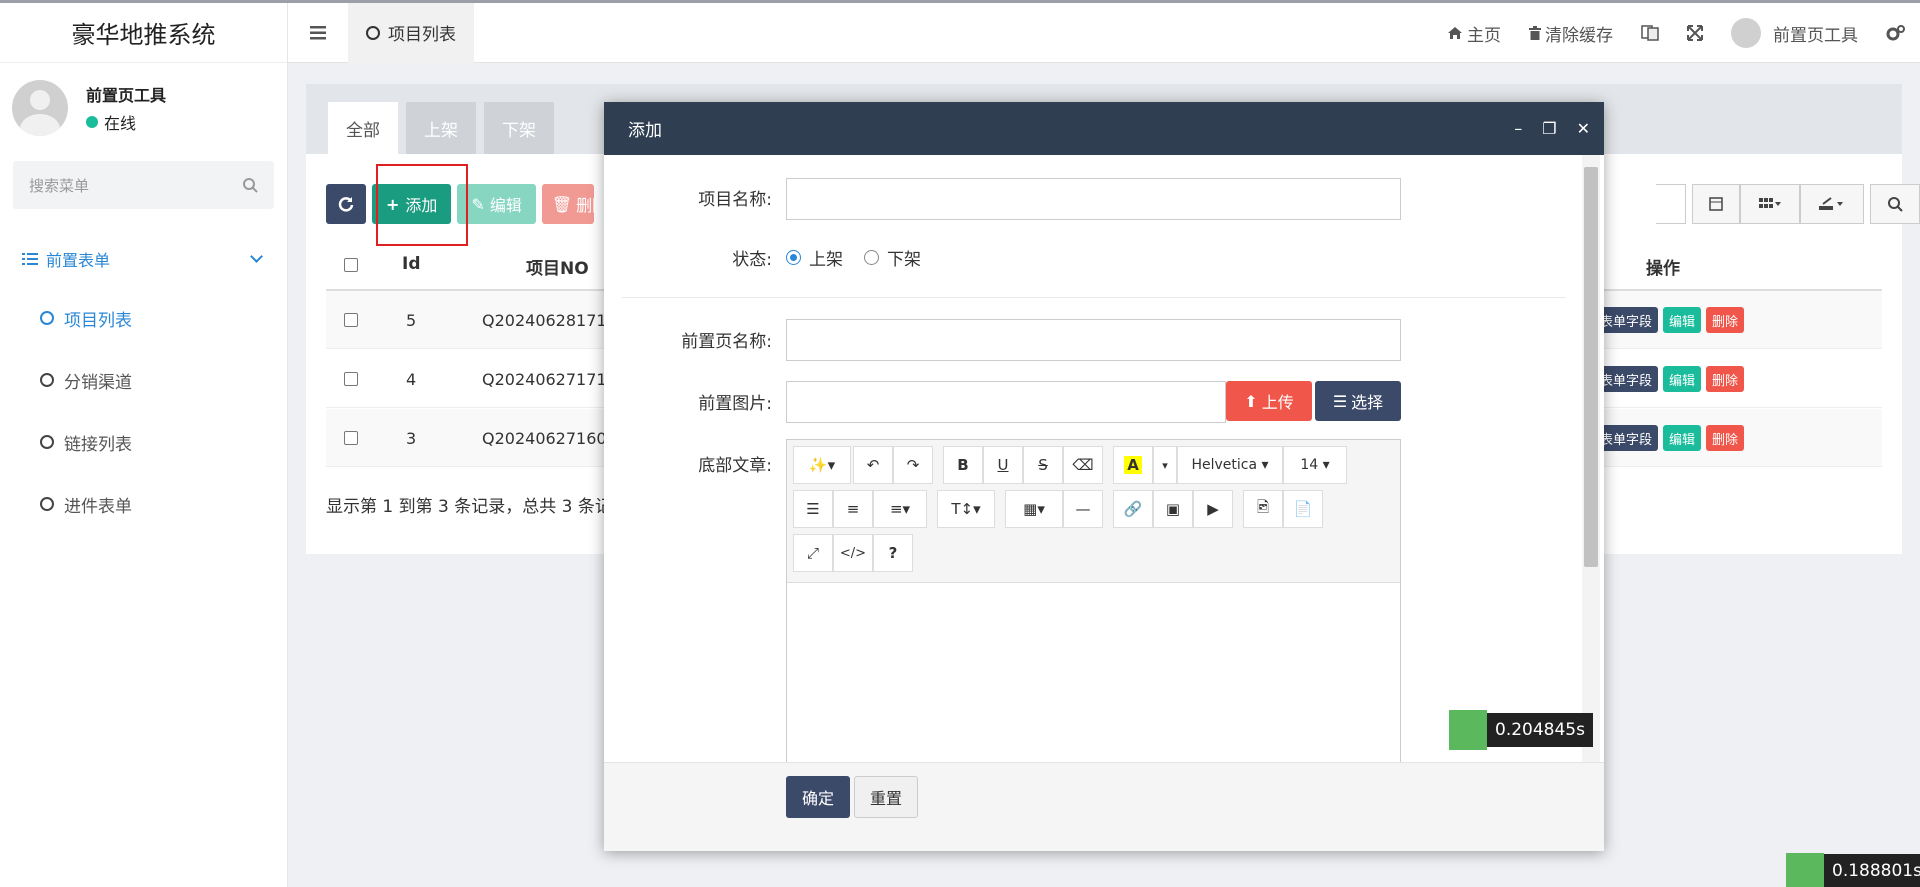 The image size is (1920, 887). What do you see at coordinates (1230, 465) in the screenshot?
I see `font-family-select: Helvetica ▾` at bounding box center [1230, 465].